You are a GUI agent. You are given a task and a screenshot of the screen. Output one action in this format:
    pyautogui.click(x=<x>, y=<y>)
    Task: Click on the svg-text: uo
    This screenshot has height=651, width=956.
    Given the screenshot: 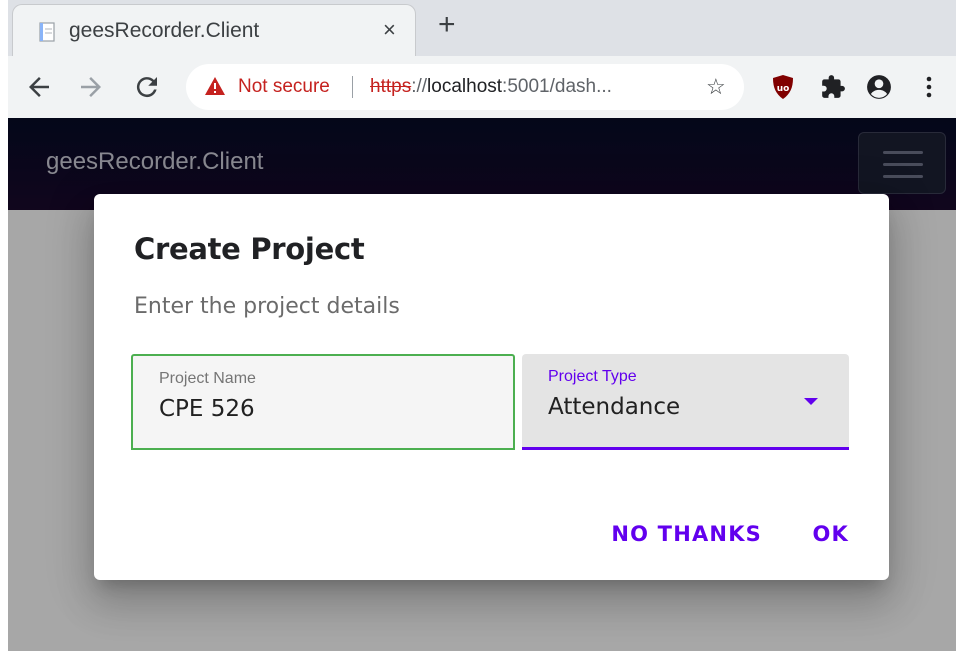 What is the action you would take?
    pyautogui.click(x=783, y=89)
    